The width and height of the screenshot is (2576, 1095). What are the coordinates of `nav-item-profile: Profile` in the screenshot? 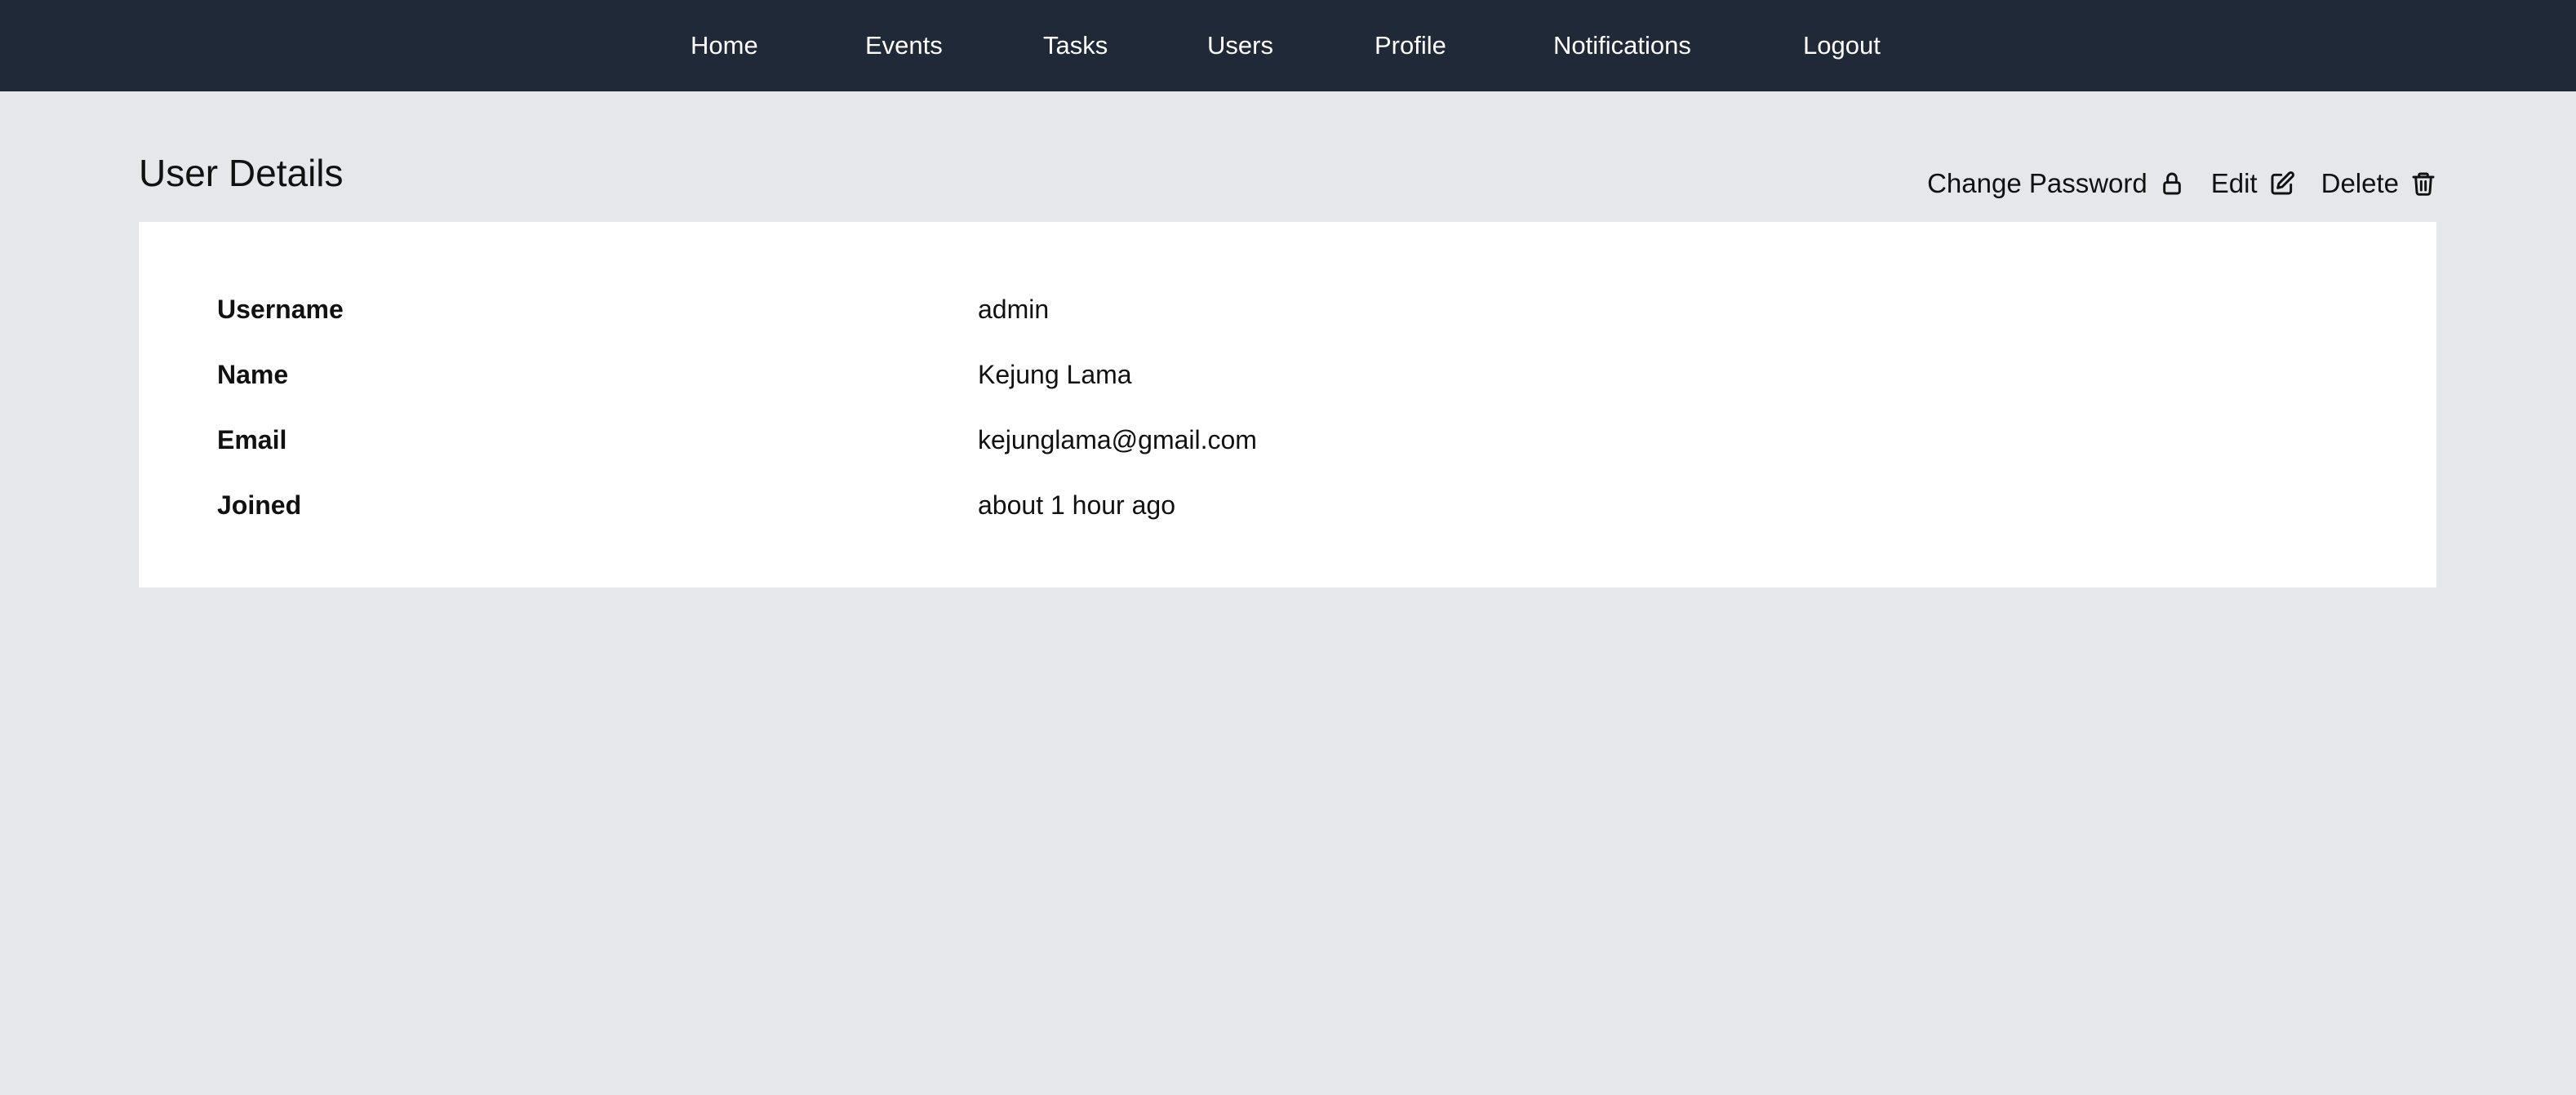 It's located at (1410, 46).